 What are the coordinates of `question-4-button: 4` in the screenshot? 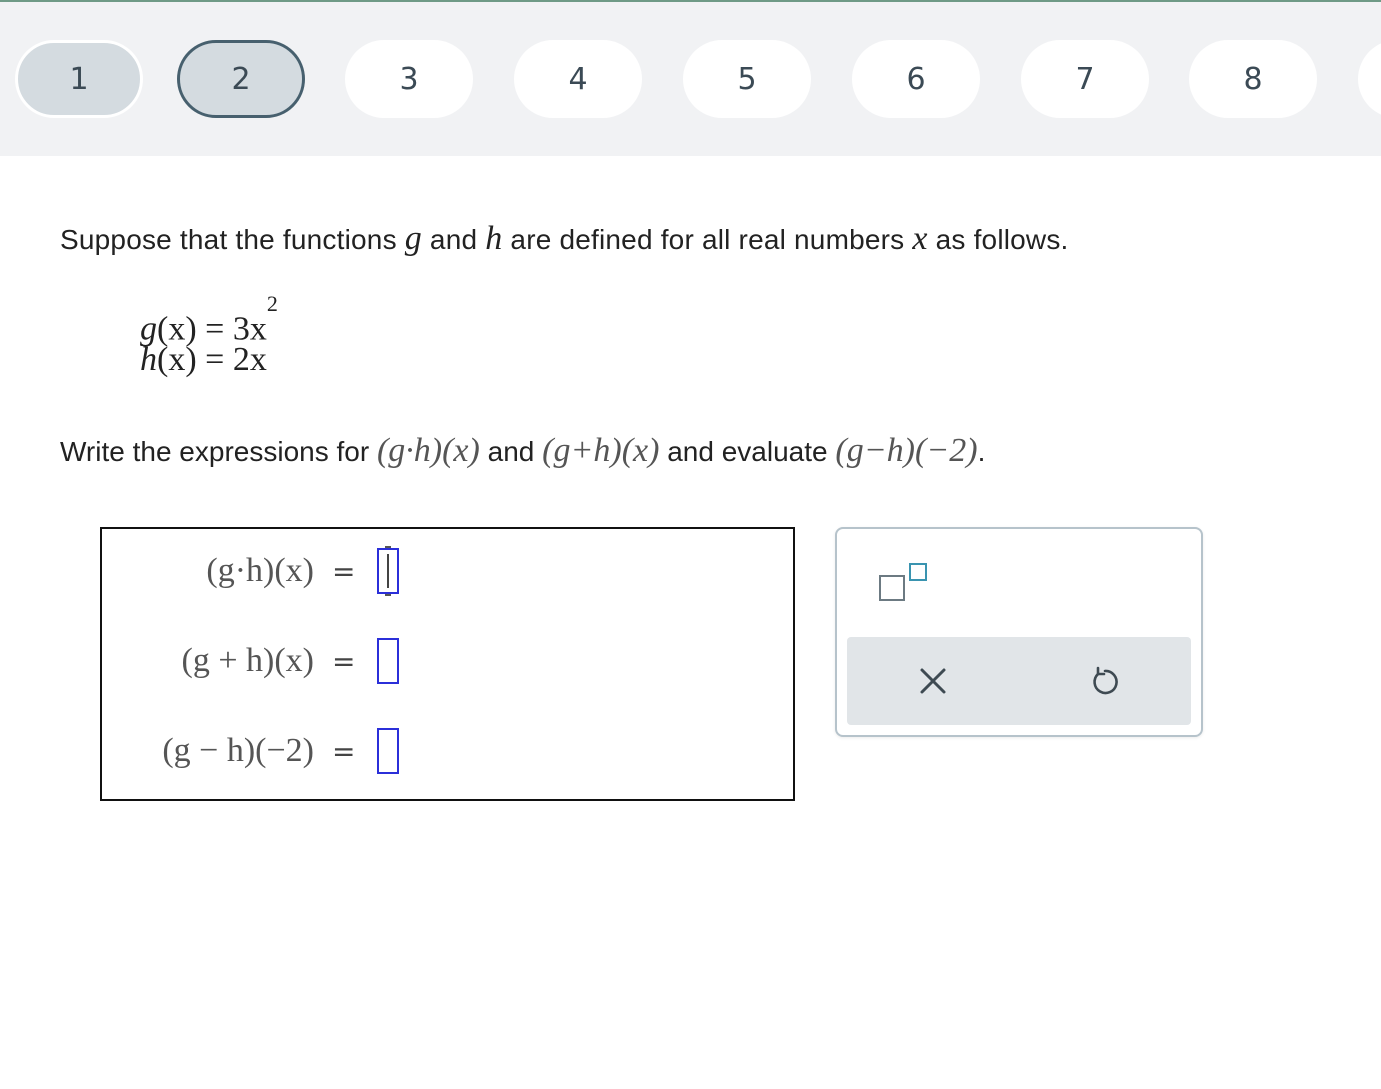 It's located at (578, 79).